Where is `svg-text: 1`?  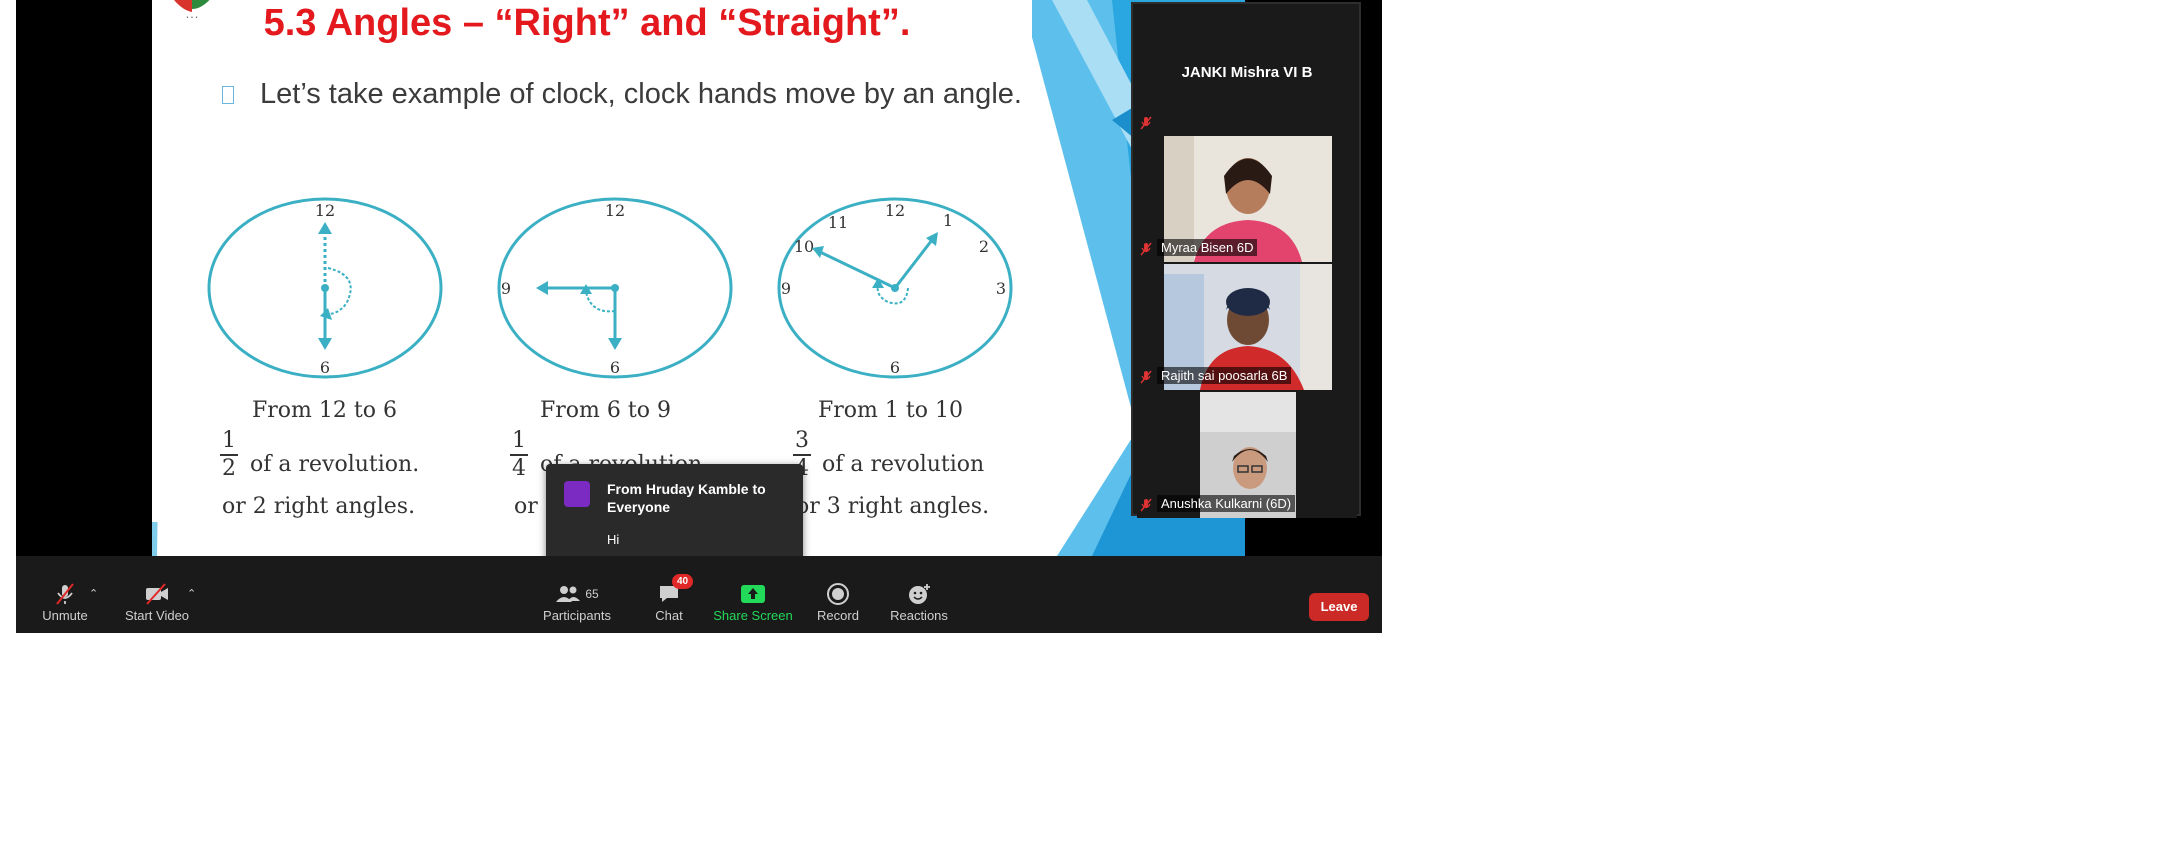
svg-text: 1 is located at coordinates (948, 220).